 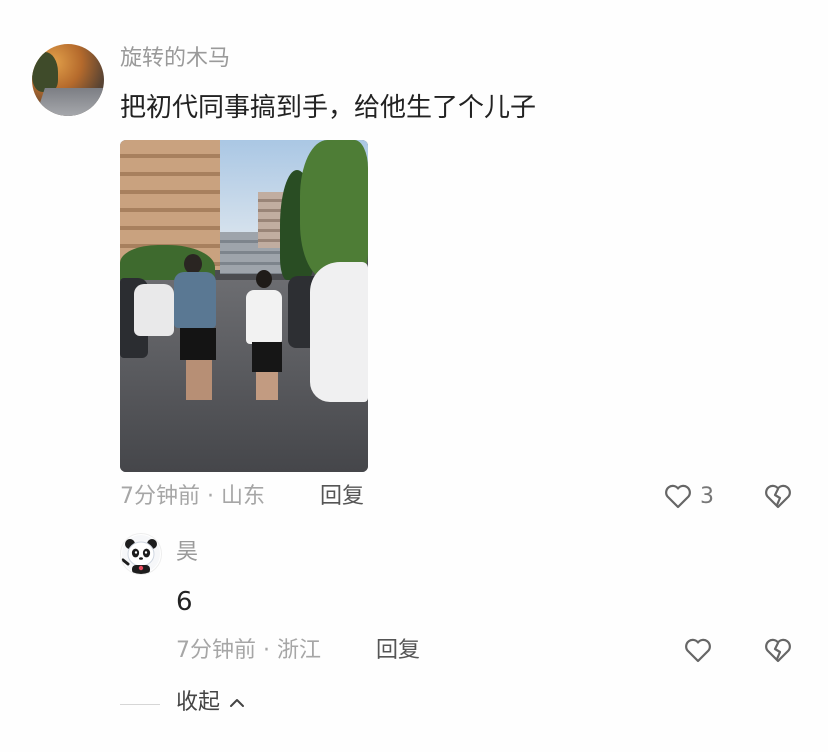 I want to click on comment-username: 旋转的木马, so click(x=175, y=59).